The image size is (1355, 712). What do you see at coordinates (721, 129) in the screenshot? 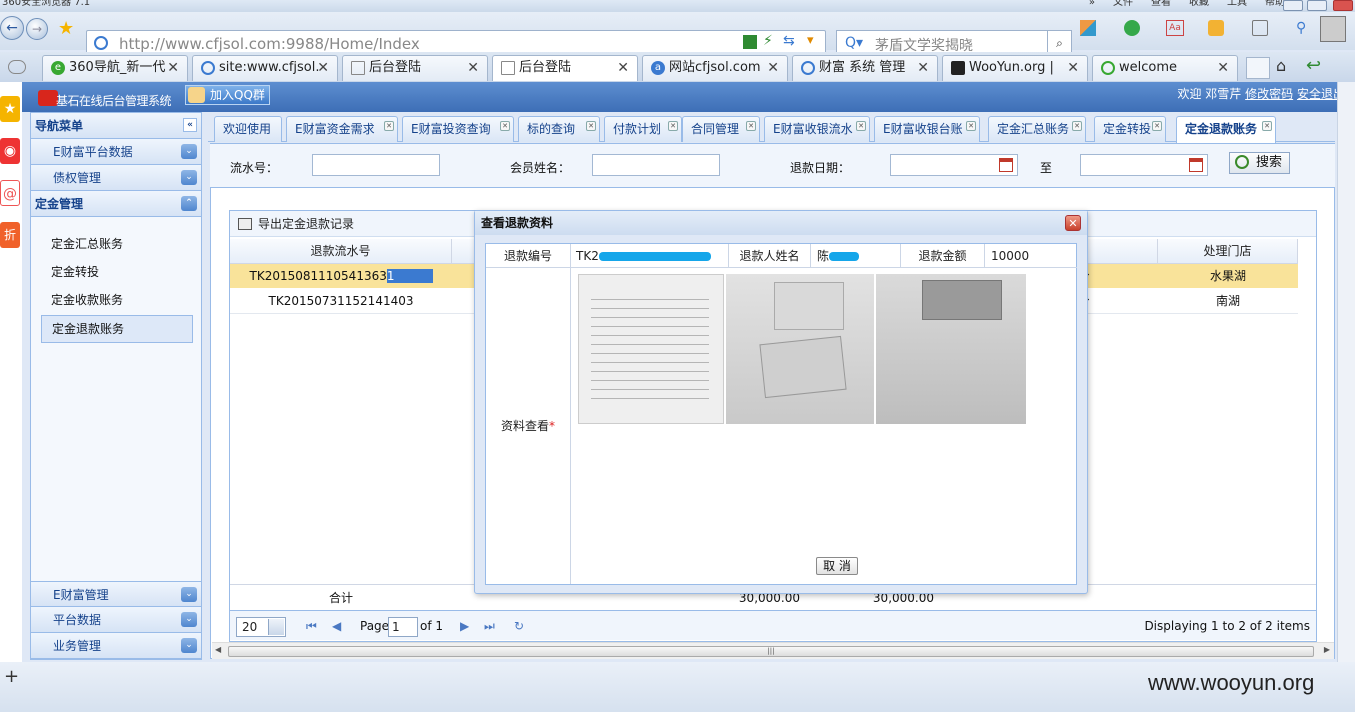
I see `tab-contract-manage: 合同管理 ✕` at bounding box center [721, 129].